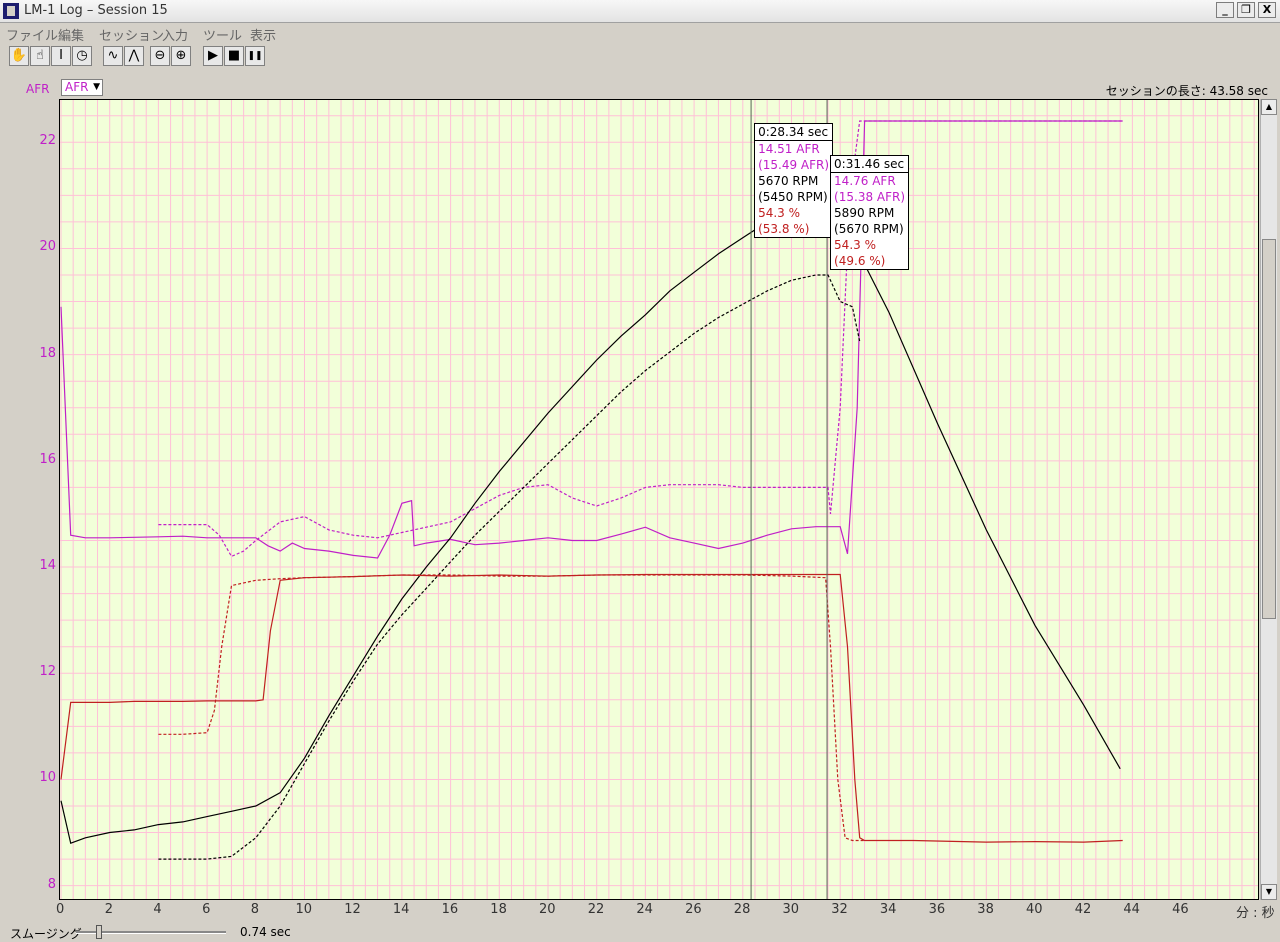  I want to click on menu-view: 表示, so click(263, 34).